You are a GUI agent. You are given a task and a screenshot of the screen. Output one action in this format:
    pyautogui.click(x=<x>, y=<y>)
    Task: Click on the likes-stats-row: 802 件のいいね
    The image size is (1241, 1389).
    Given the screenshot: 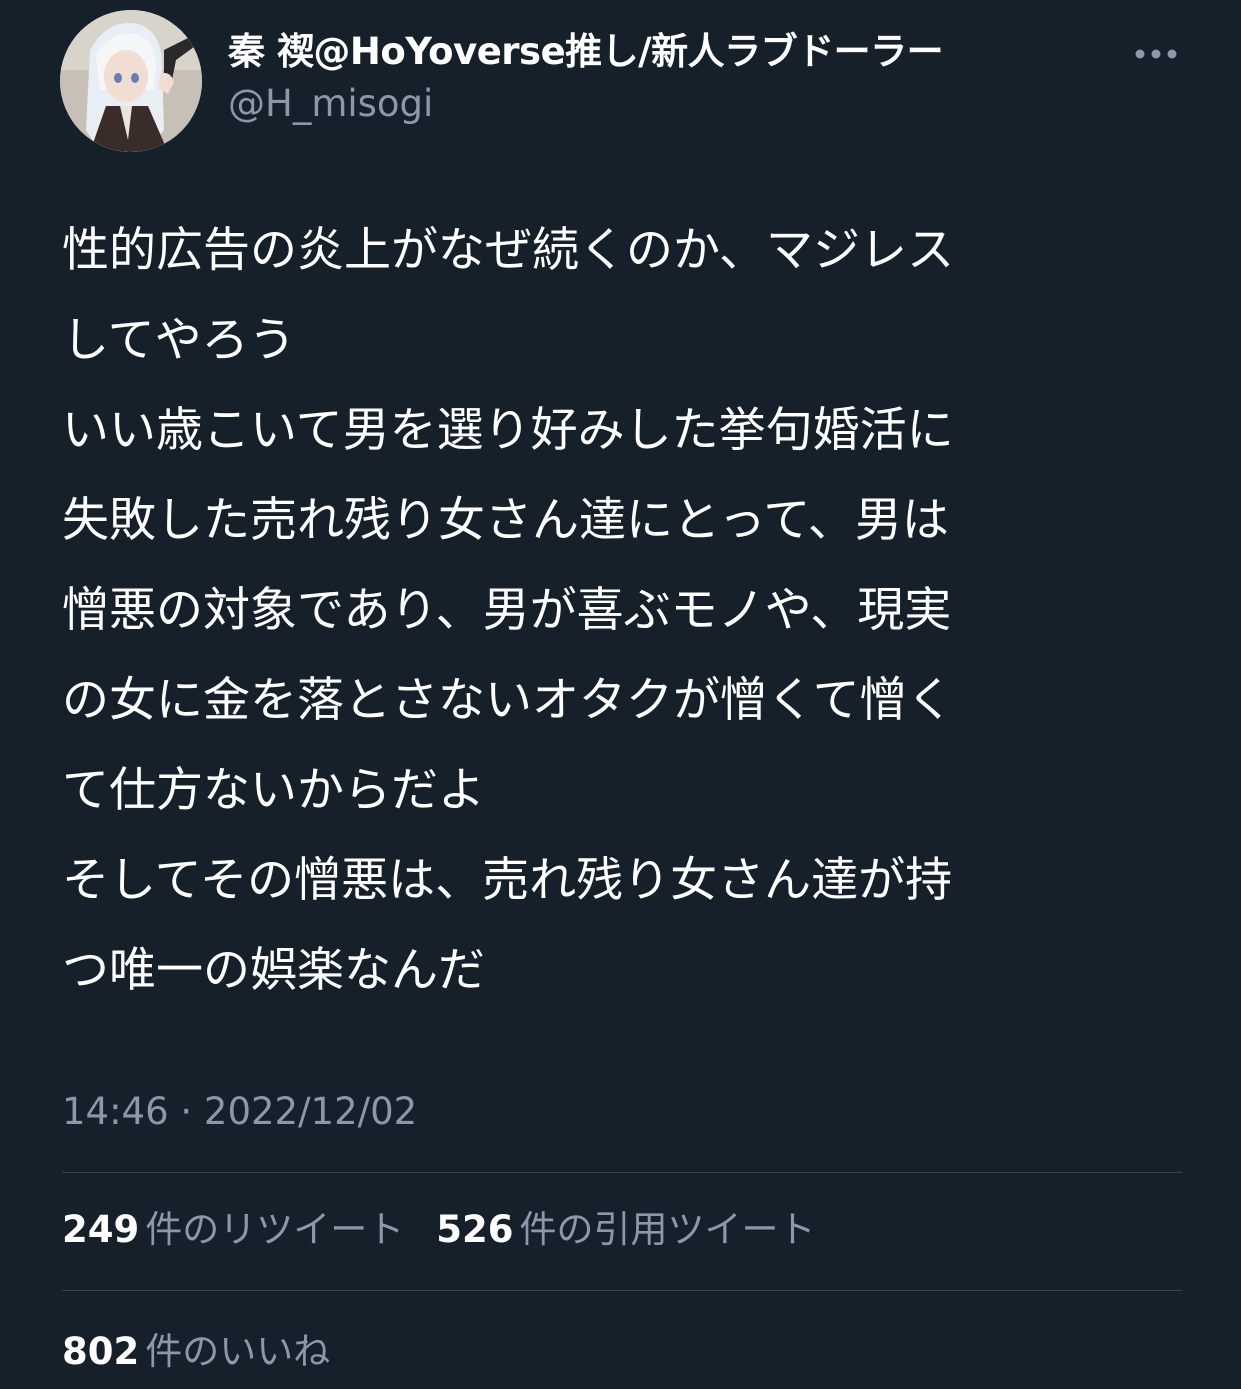 What is the action you would take?
    pyautogui.click(x=212, y=1352)
    